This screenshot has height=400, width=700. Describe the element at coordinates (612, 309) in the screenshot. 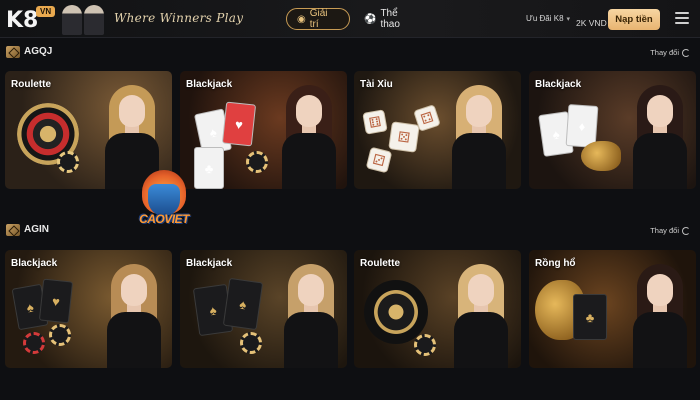

I see `game-card-rong-ho: Rồng hổ ♣` at that location.